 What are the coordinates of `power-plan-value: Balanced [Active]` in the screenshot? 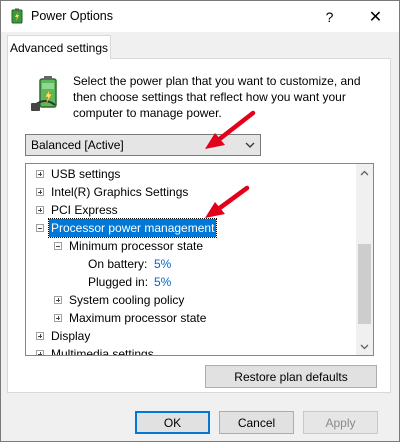 It's located at (77, 145).